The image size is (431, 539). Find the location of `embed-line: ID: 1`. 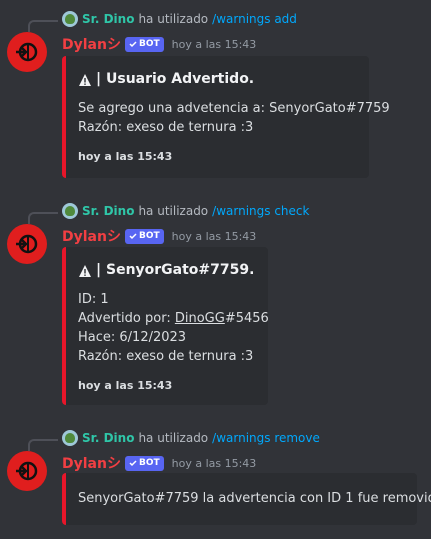

embed-line: ID: 1 is located at coordinates (93, 299).